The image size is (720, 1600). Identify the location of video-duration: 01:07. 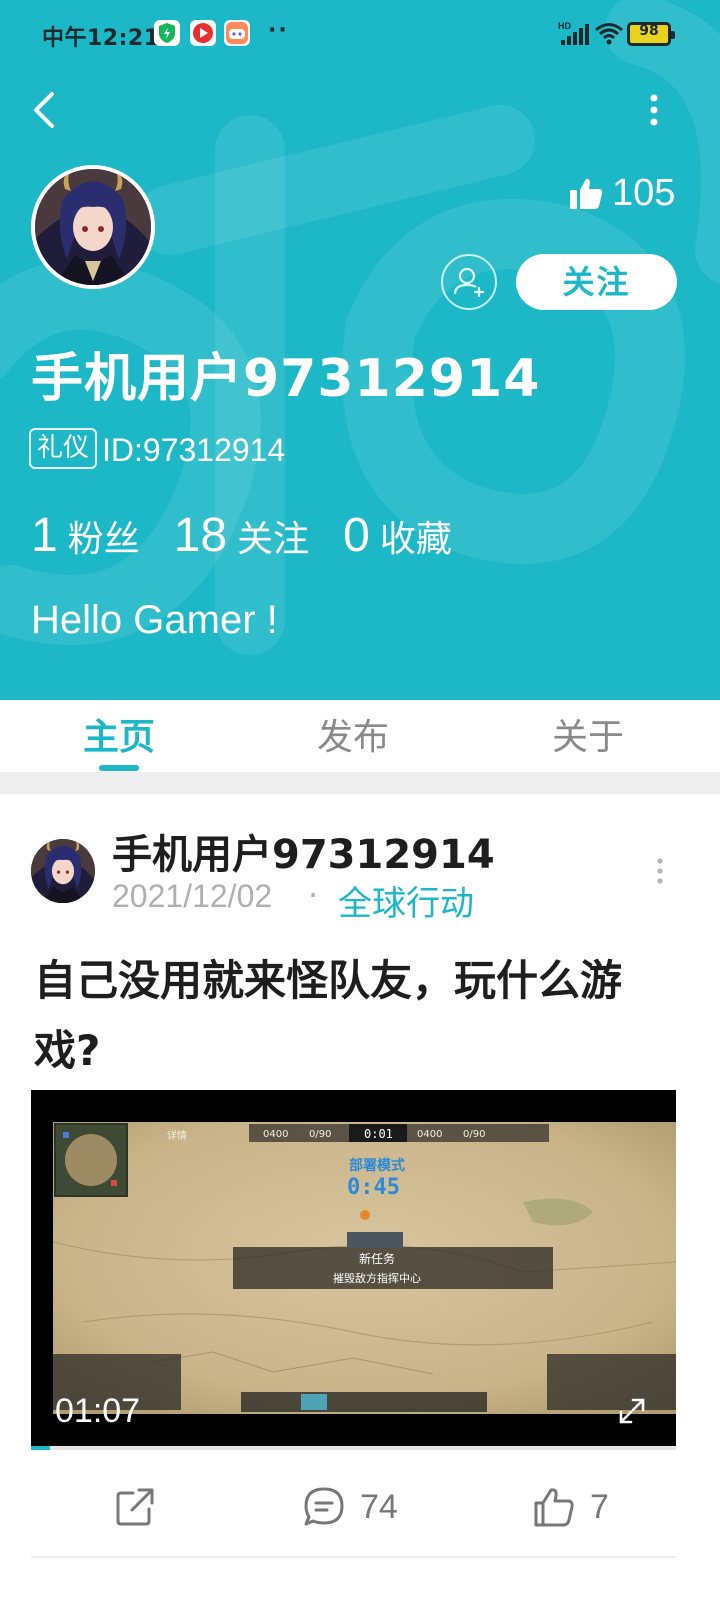
(98, 1411).